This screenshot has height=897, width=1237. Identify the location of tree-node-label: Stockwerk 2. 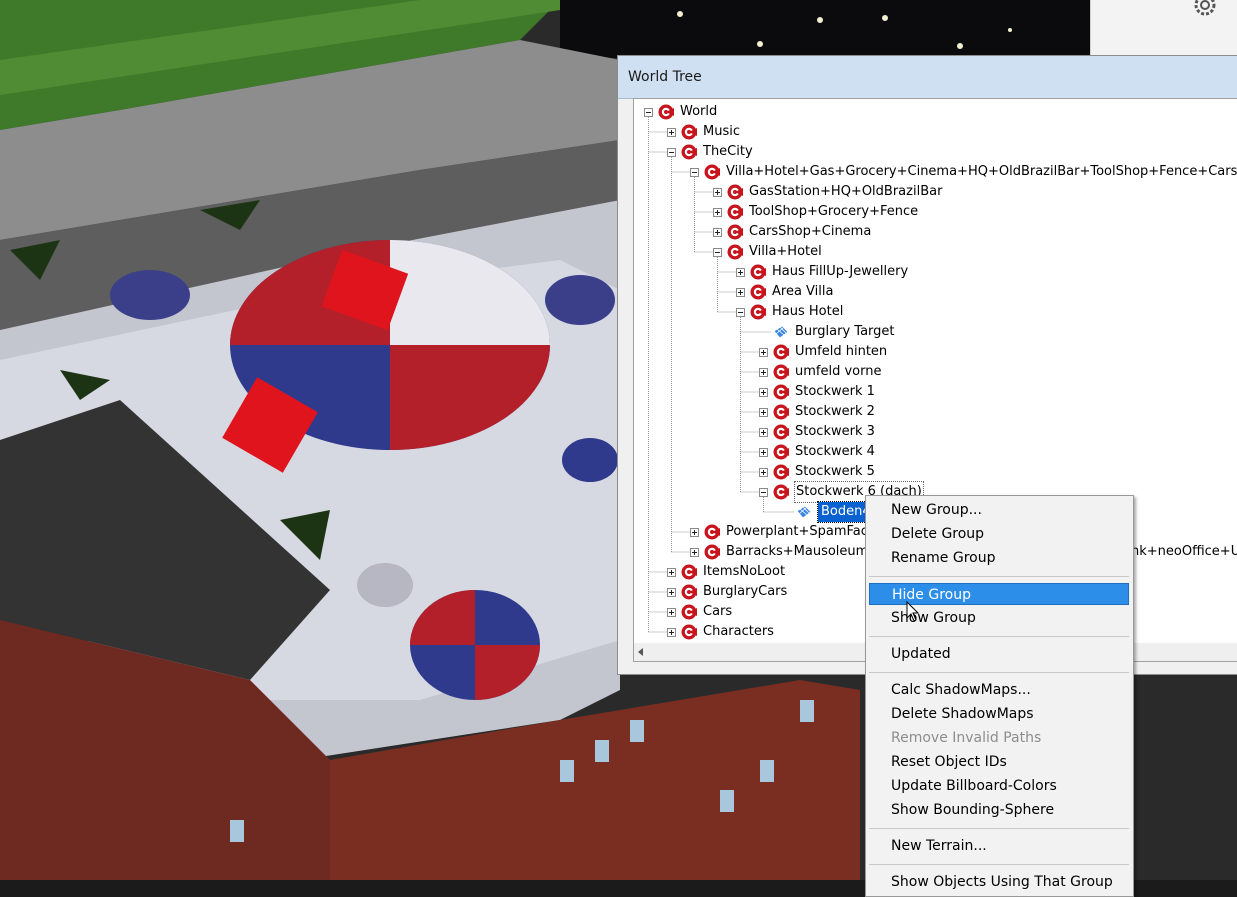
(835, 411).